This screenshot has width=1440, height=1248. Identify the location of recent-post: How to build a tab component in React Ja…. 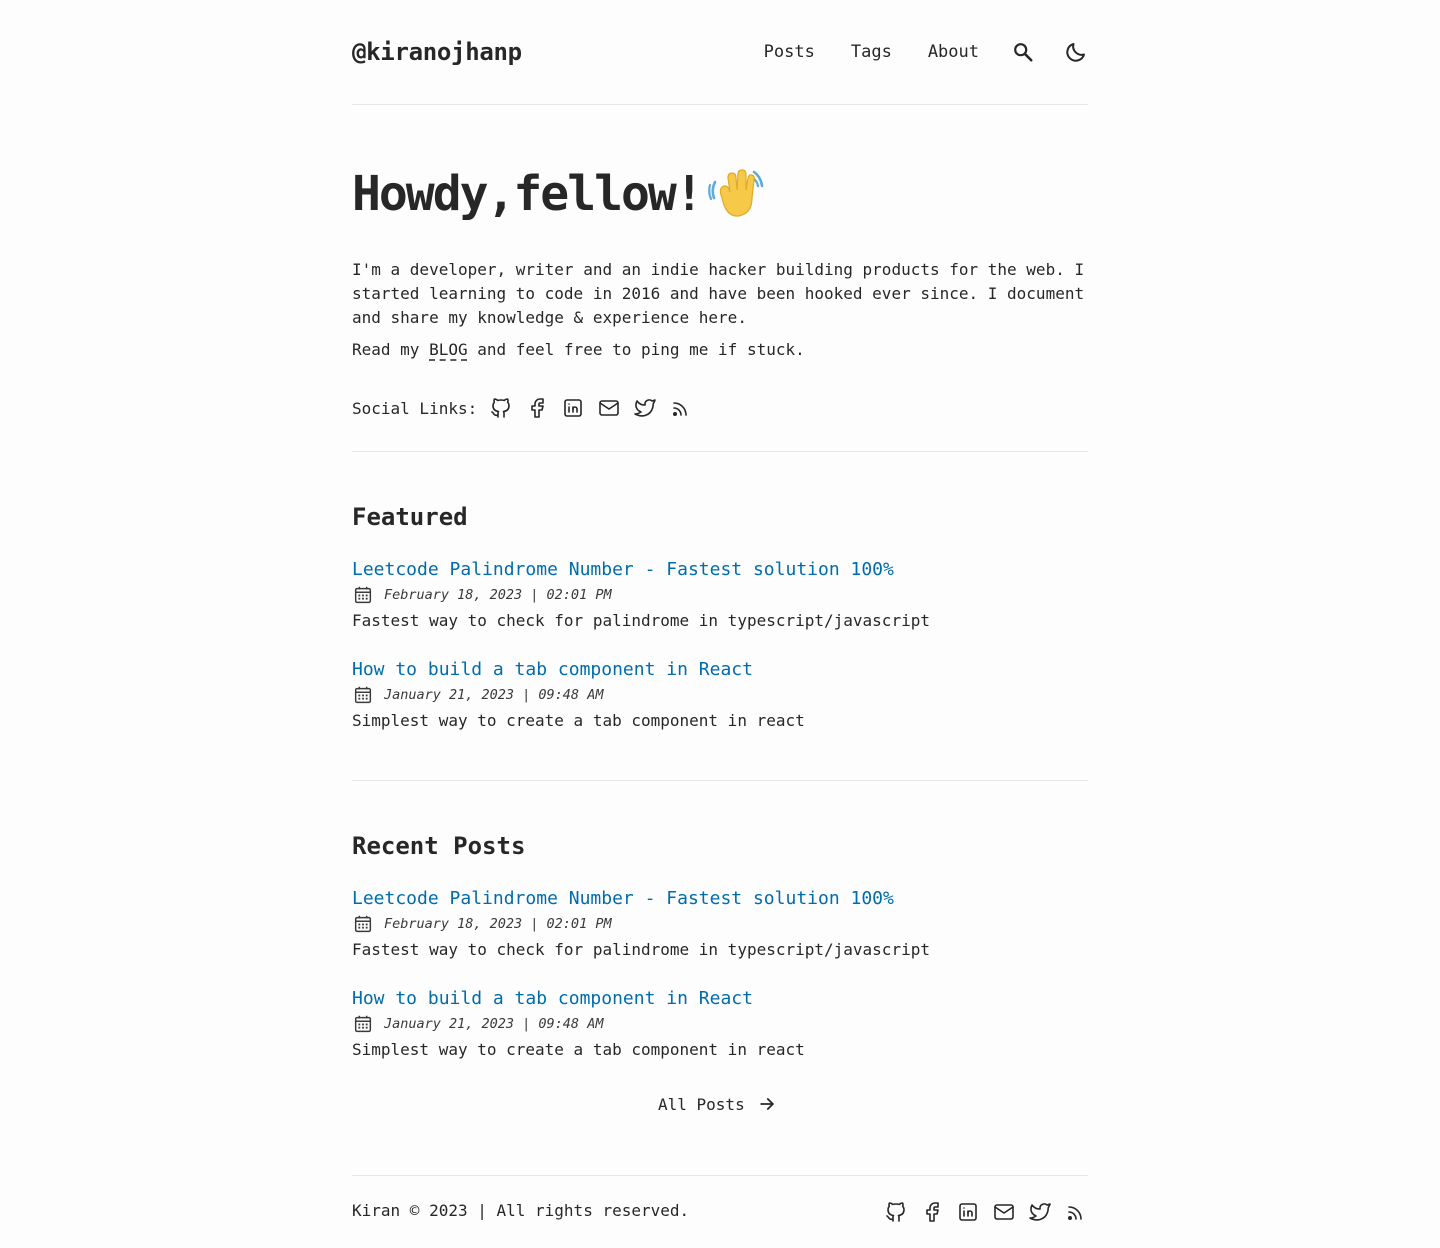
(720, 1024).